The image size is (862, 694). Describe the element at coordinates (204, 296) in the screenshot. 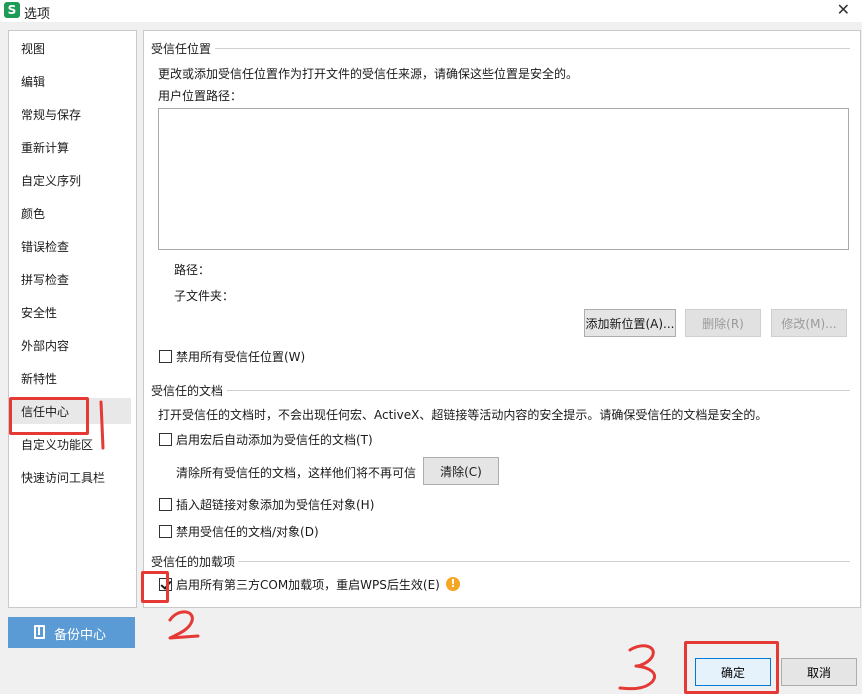

I see `subfolder-label: 子文件夹：` at that location.